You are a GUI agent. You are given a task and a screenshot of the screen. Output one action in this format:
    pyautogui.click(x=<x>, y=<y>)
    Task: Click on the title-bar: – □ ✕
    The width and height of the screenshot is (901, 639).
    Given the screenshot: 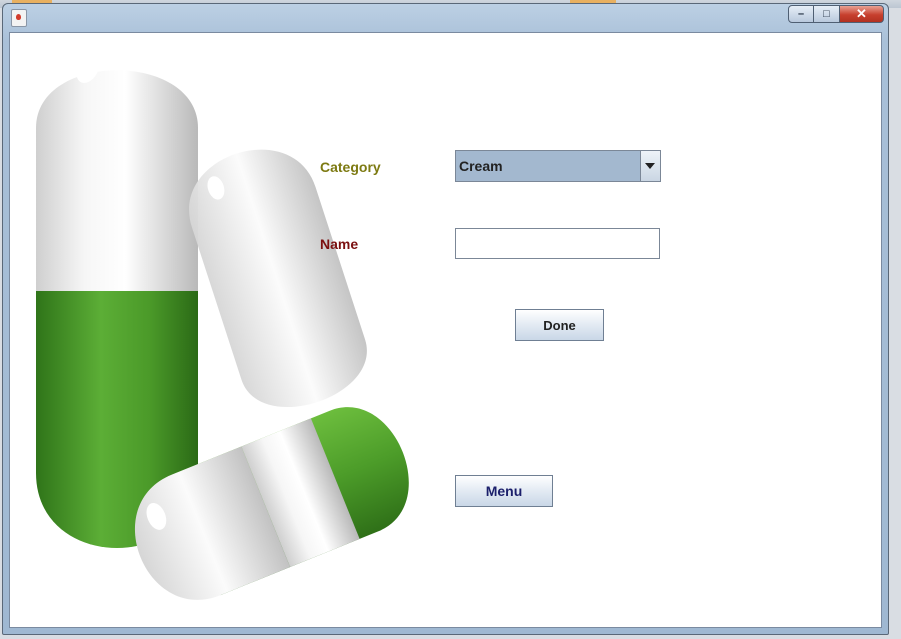 What is the action you would take?
    pyautogui.click(x=445, y=18)
    